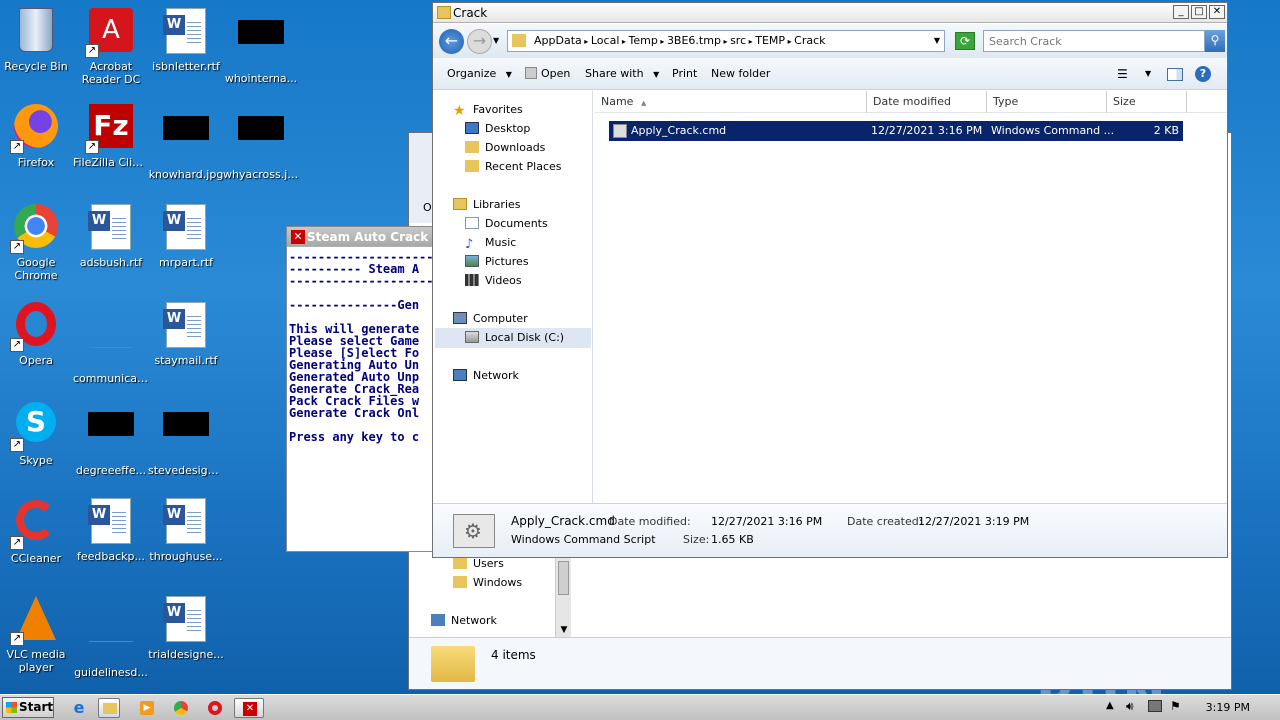 The image size is (1280, 720). Describe the element at coordinates (181, 708) in the screenshot. I see `chrome-taskbar-icon` at that location.